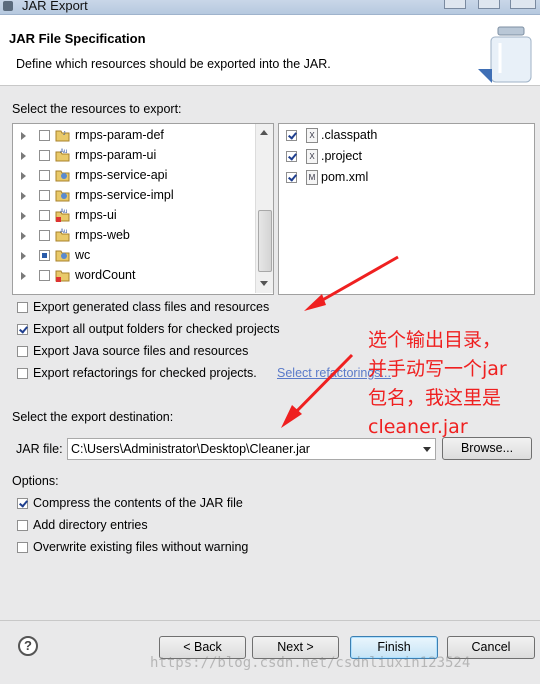  What do you see at coordinates (345, 177) in the screenshot?
I see `file-label: pom.xml` at bounding box center [345, 177].